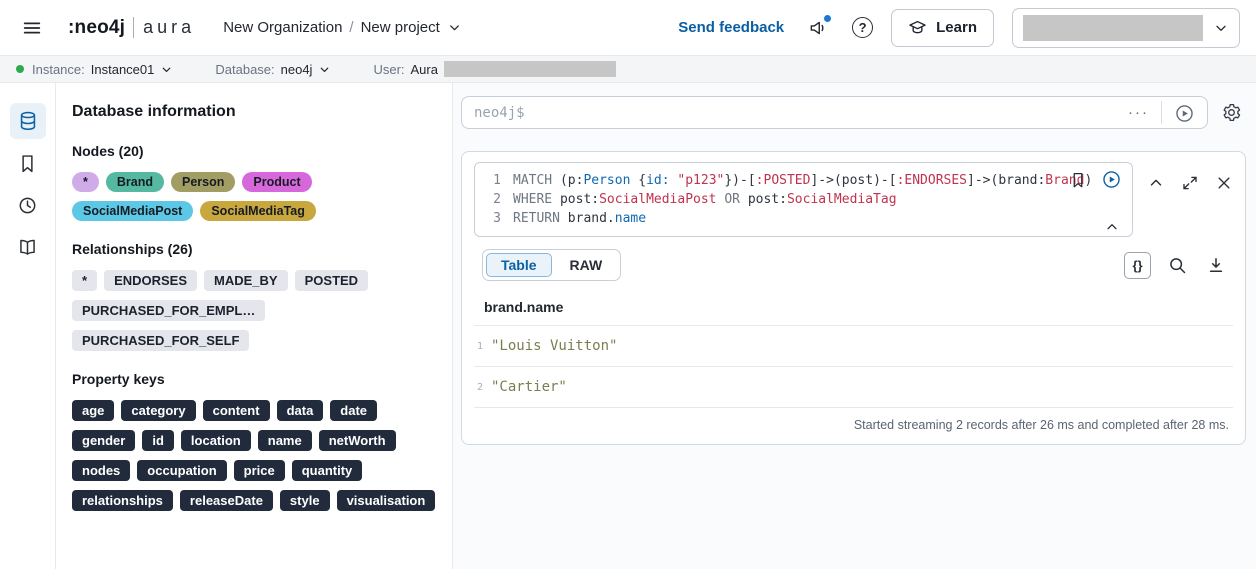 The image size is (1256, 569). I want to click on search-results-button, so click(1176, 265).